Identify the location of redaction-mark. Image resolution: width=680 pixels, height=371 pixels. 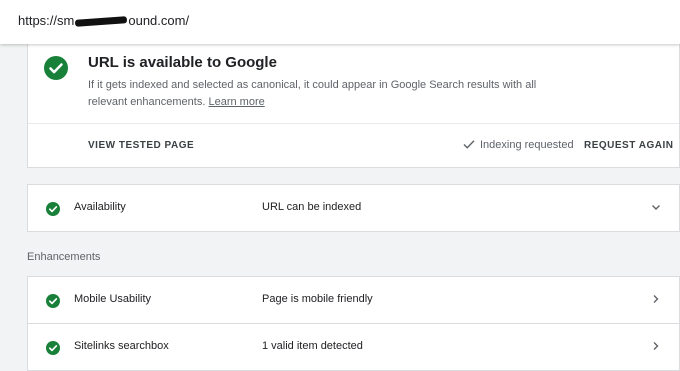
(101, 21).